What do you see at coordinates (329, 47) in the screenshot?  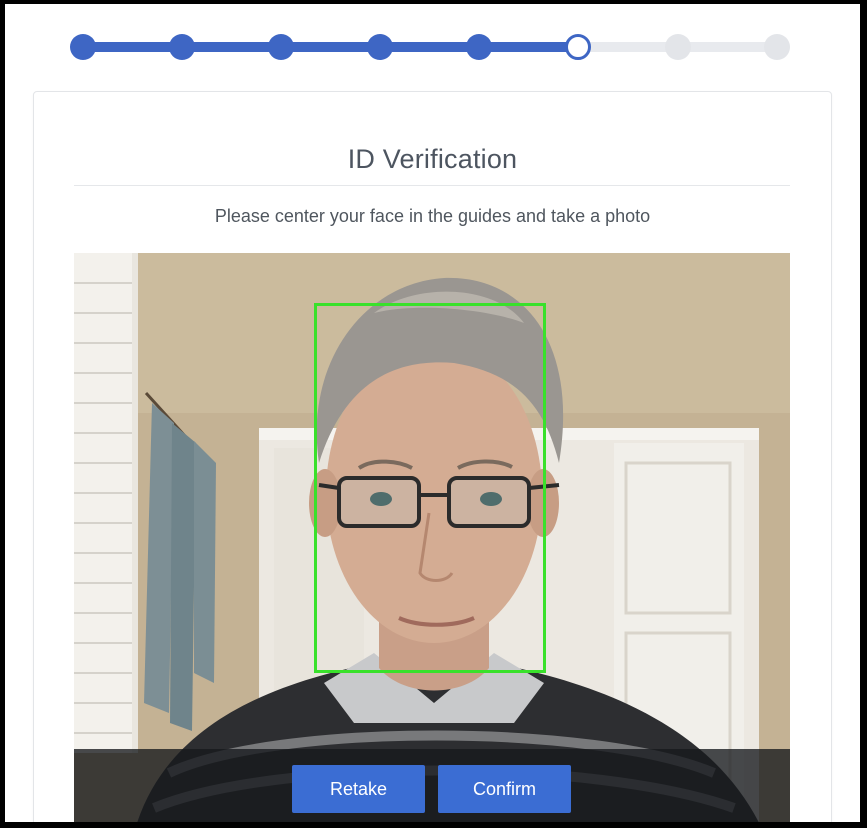 I see `stepper-track-complete` at bounding box center [329, 47].